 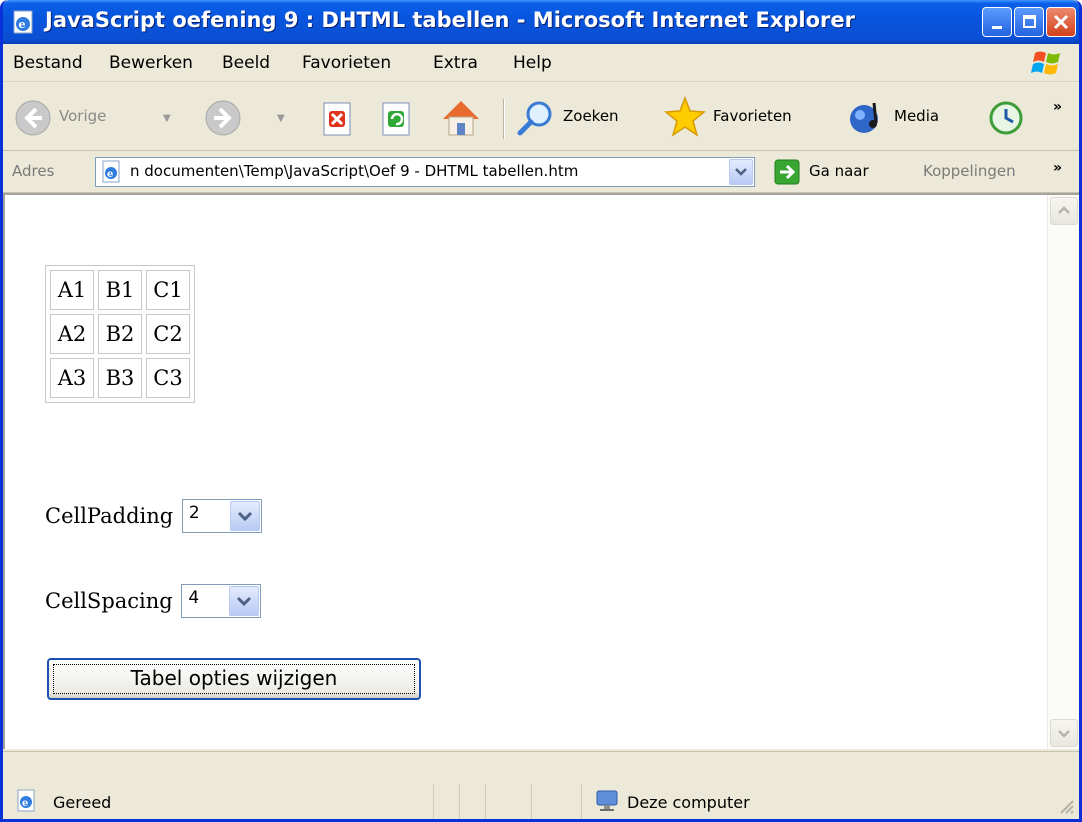 I want to click on cellpadding-row: CellPadding 2, so click(x=153, y=516).